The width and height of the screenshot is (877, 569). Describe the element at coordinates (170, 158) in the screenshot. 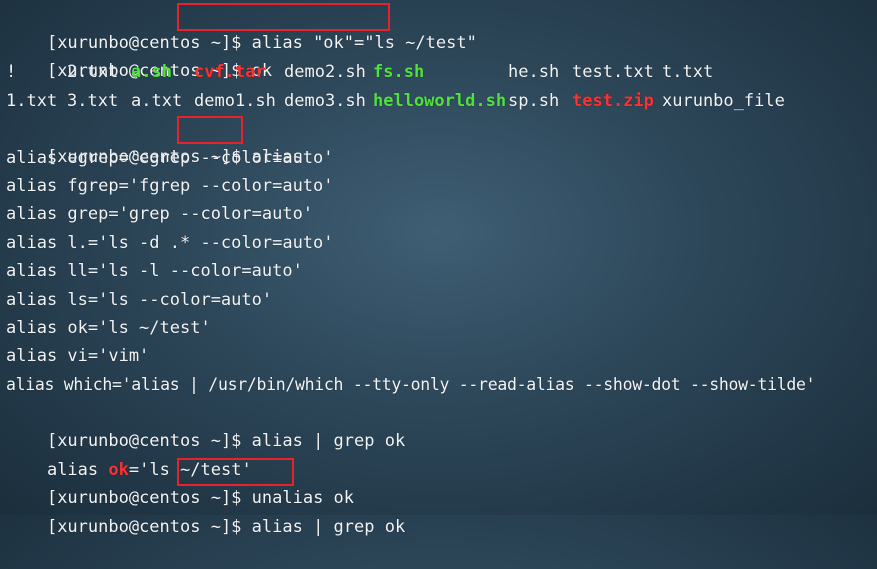

I see `alias-entry: alias egrep='egrep --color=auto'` at that location.